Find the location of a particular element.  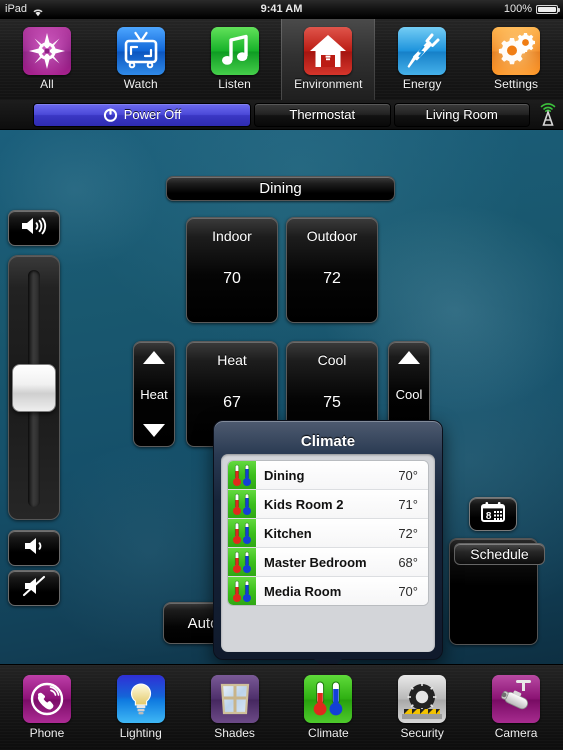

indoor-temperature-box: Indoor 70 is located at coordinates (232, 270).